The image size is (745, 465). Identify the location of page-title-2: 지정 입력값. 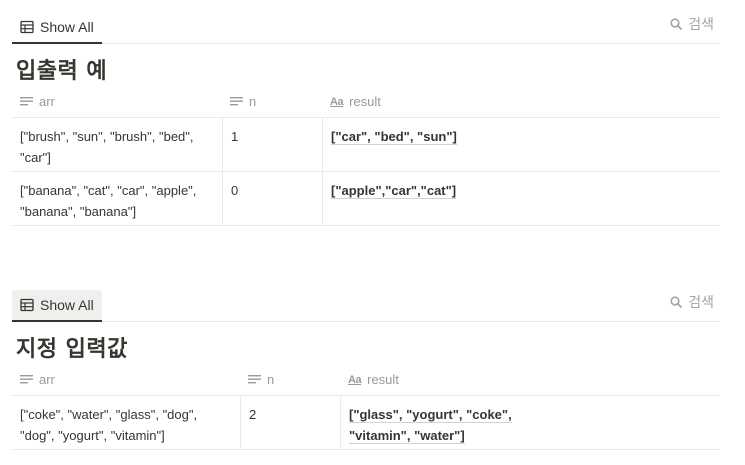
(72, 349).